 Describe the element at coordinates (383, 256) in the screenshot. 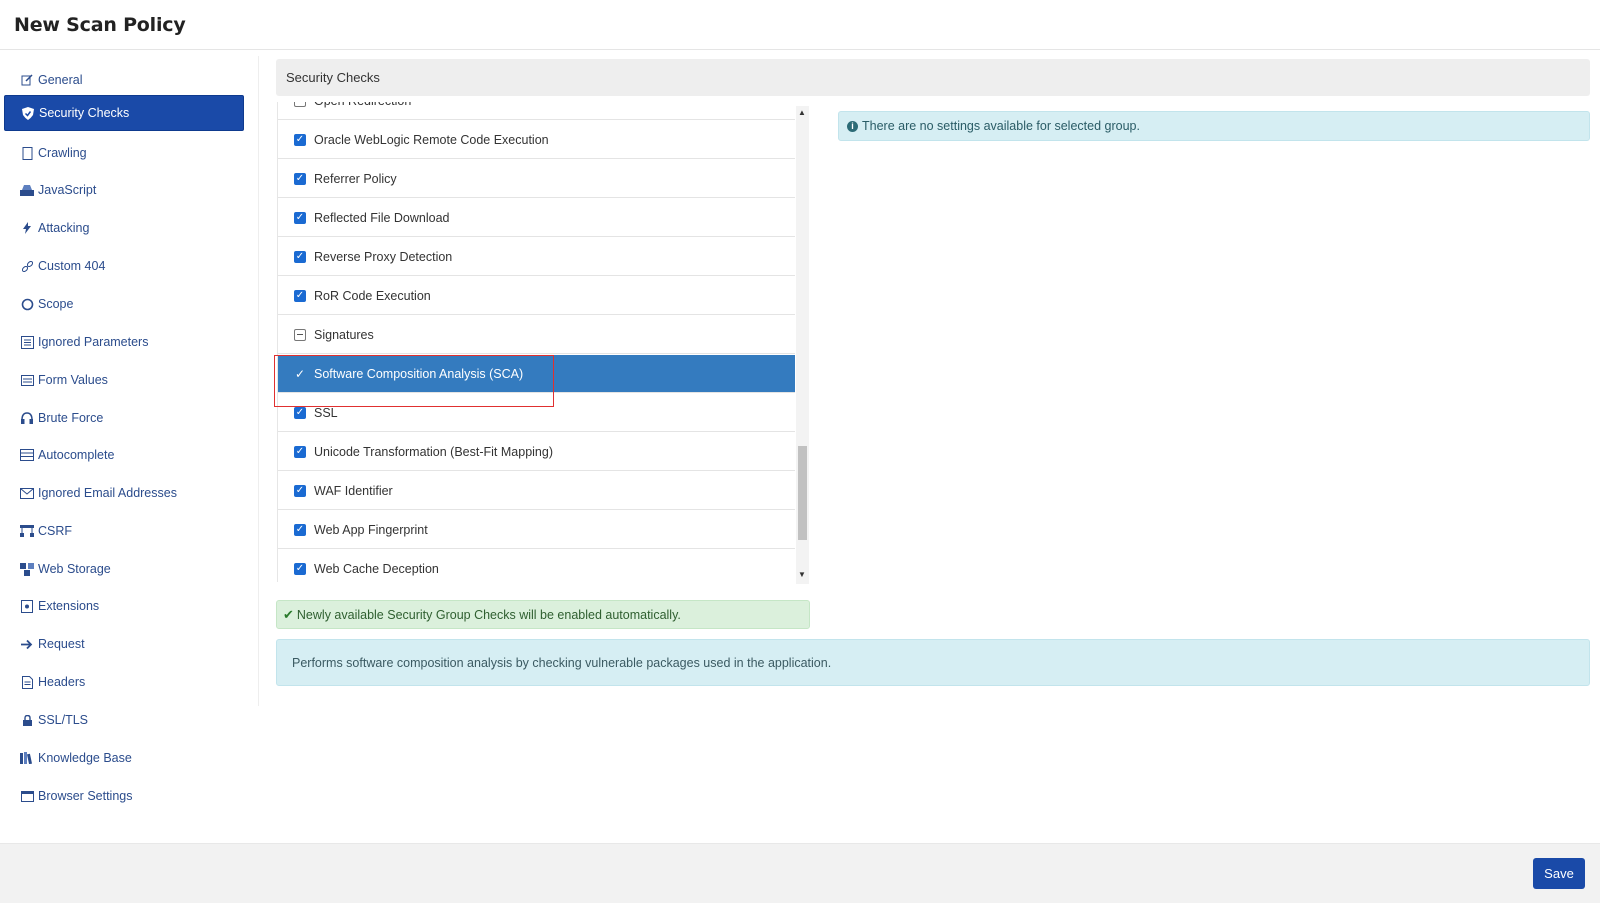

I see `check-label: Reverse Proxy Detection` at that location.